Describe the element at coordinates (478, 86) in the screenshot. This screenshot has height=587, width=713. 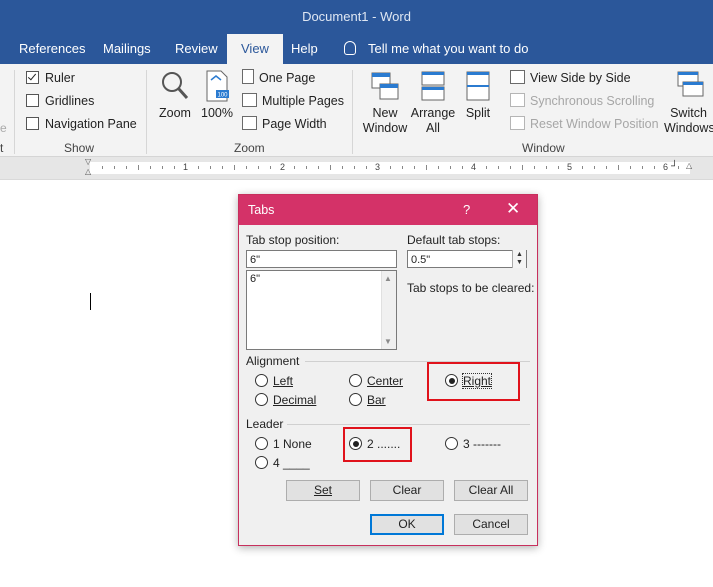
I see `split-icon` at that location.